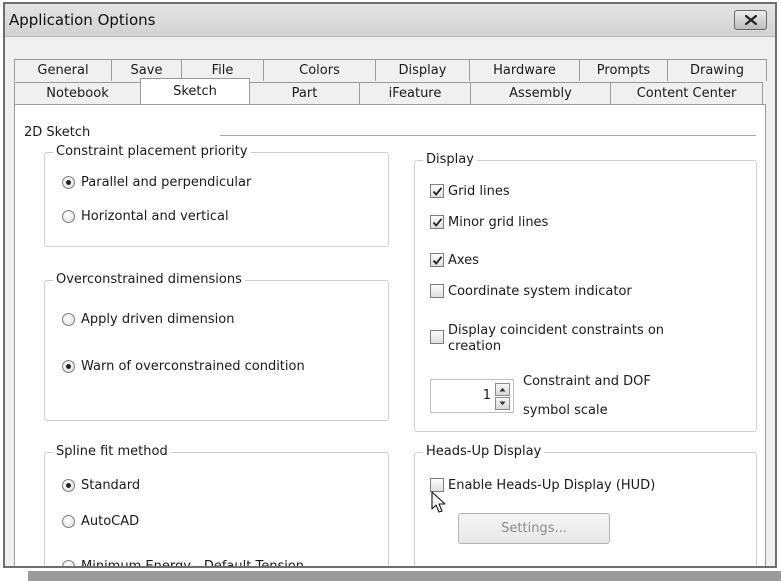 Image resolution: width=781 pixels, height=581 pixels. I want to click on tab-sketch: Sketch, so click(195, 91).